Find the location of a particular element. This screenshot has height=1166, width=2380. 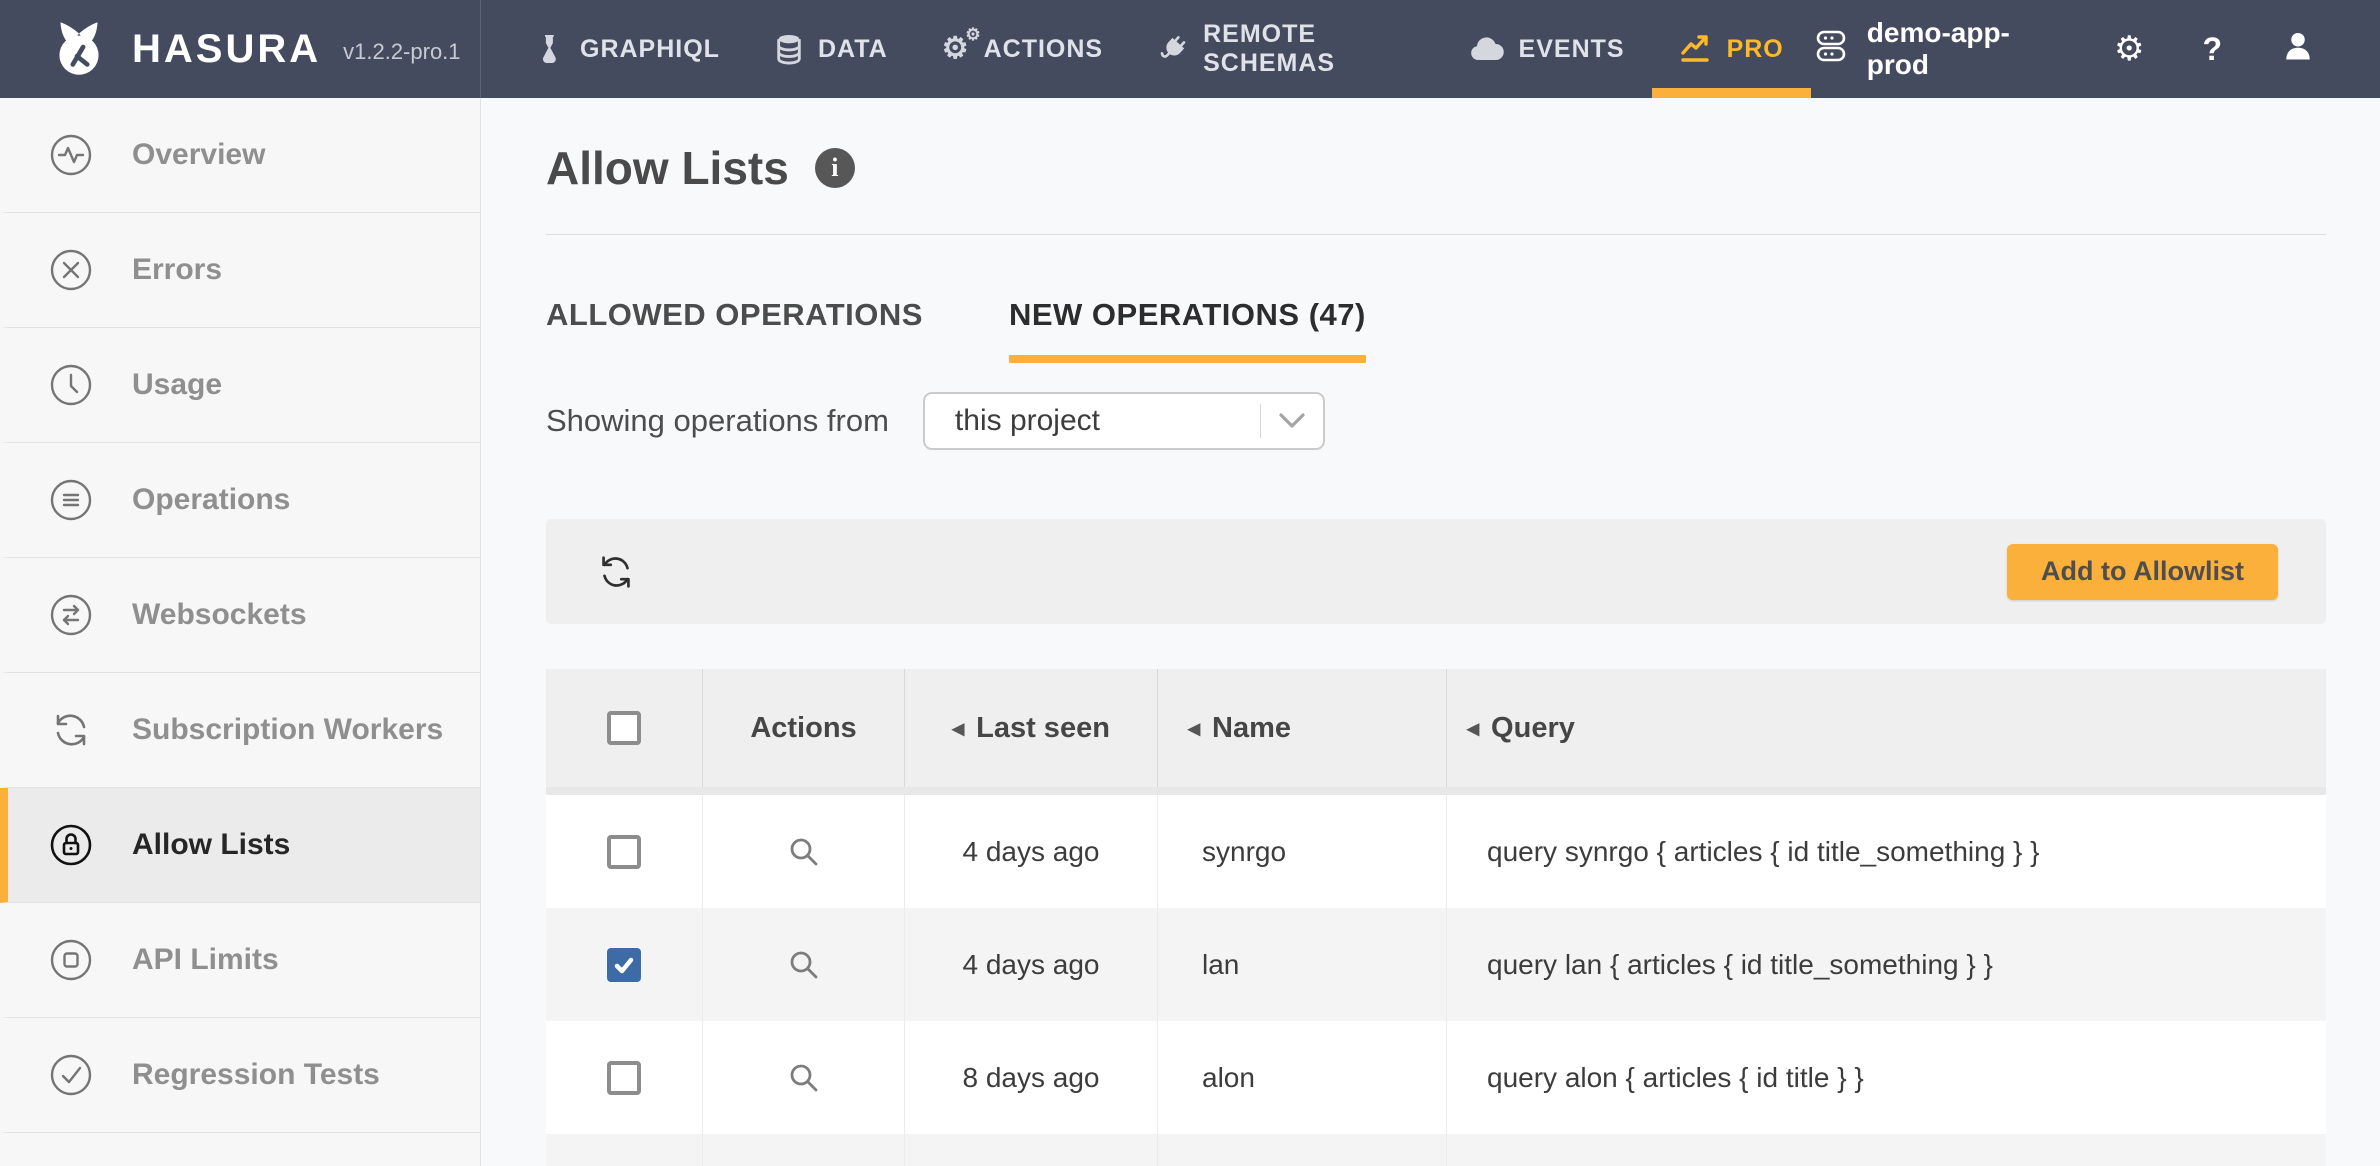

sidebar-item-overview: Overview is located at coordinates (240, 155).